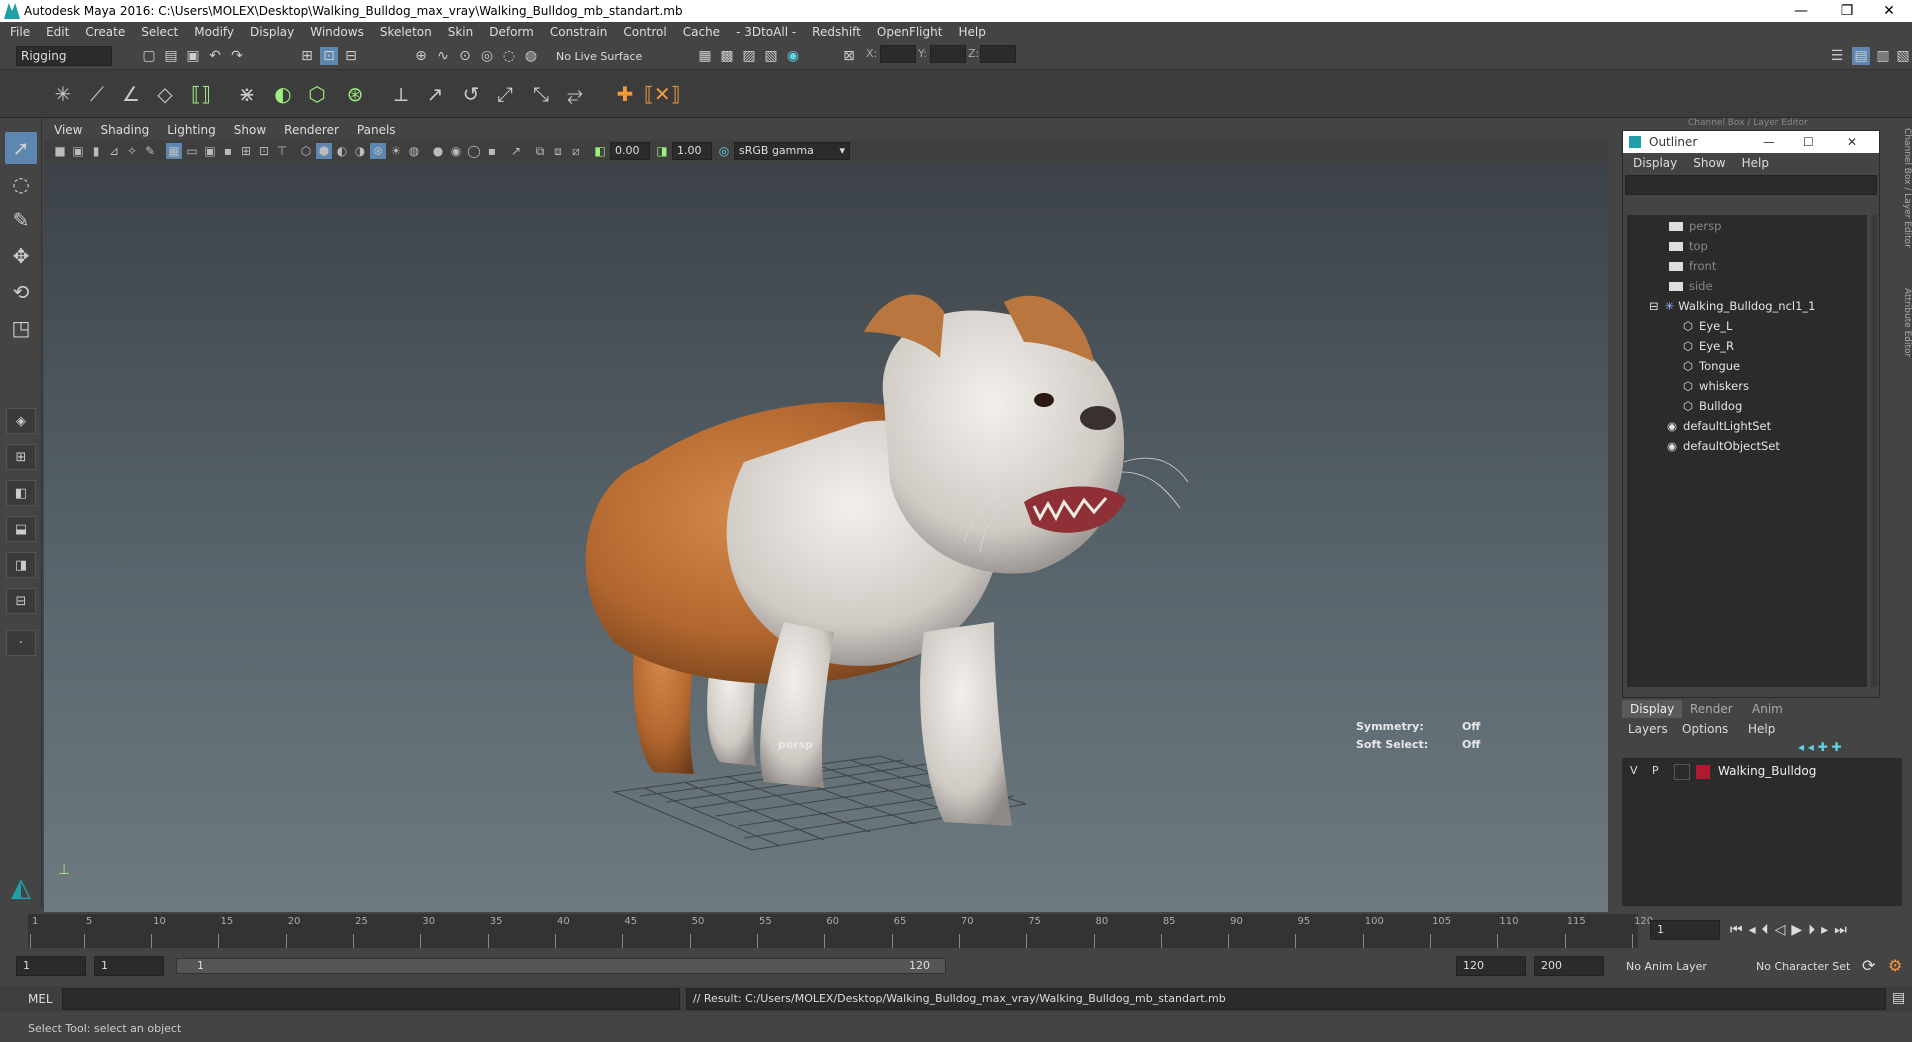 This screenshot has width=1912, height=1042. I want to click on outliner-minimize-button: —, so click(1769, 142).